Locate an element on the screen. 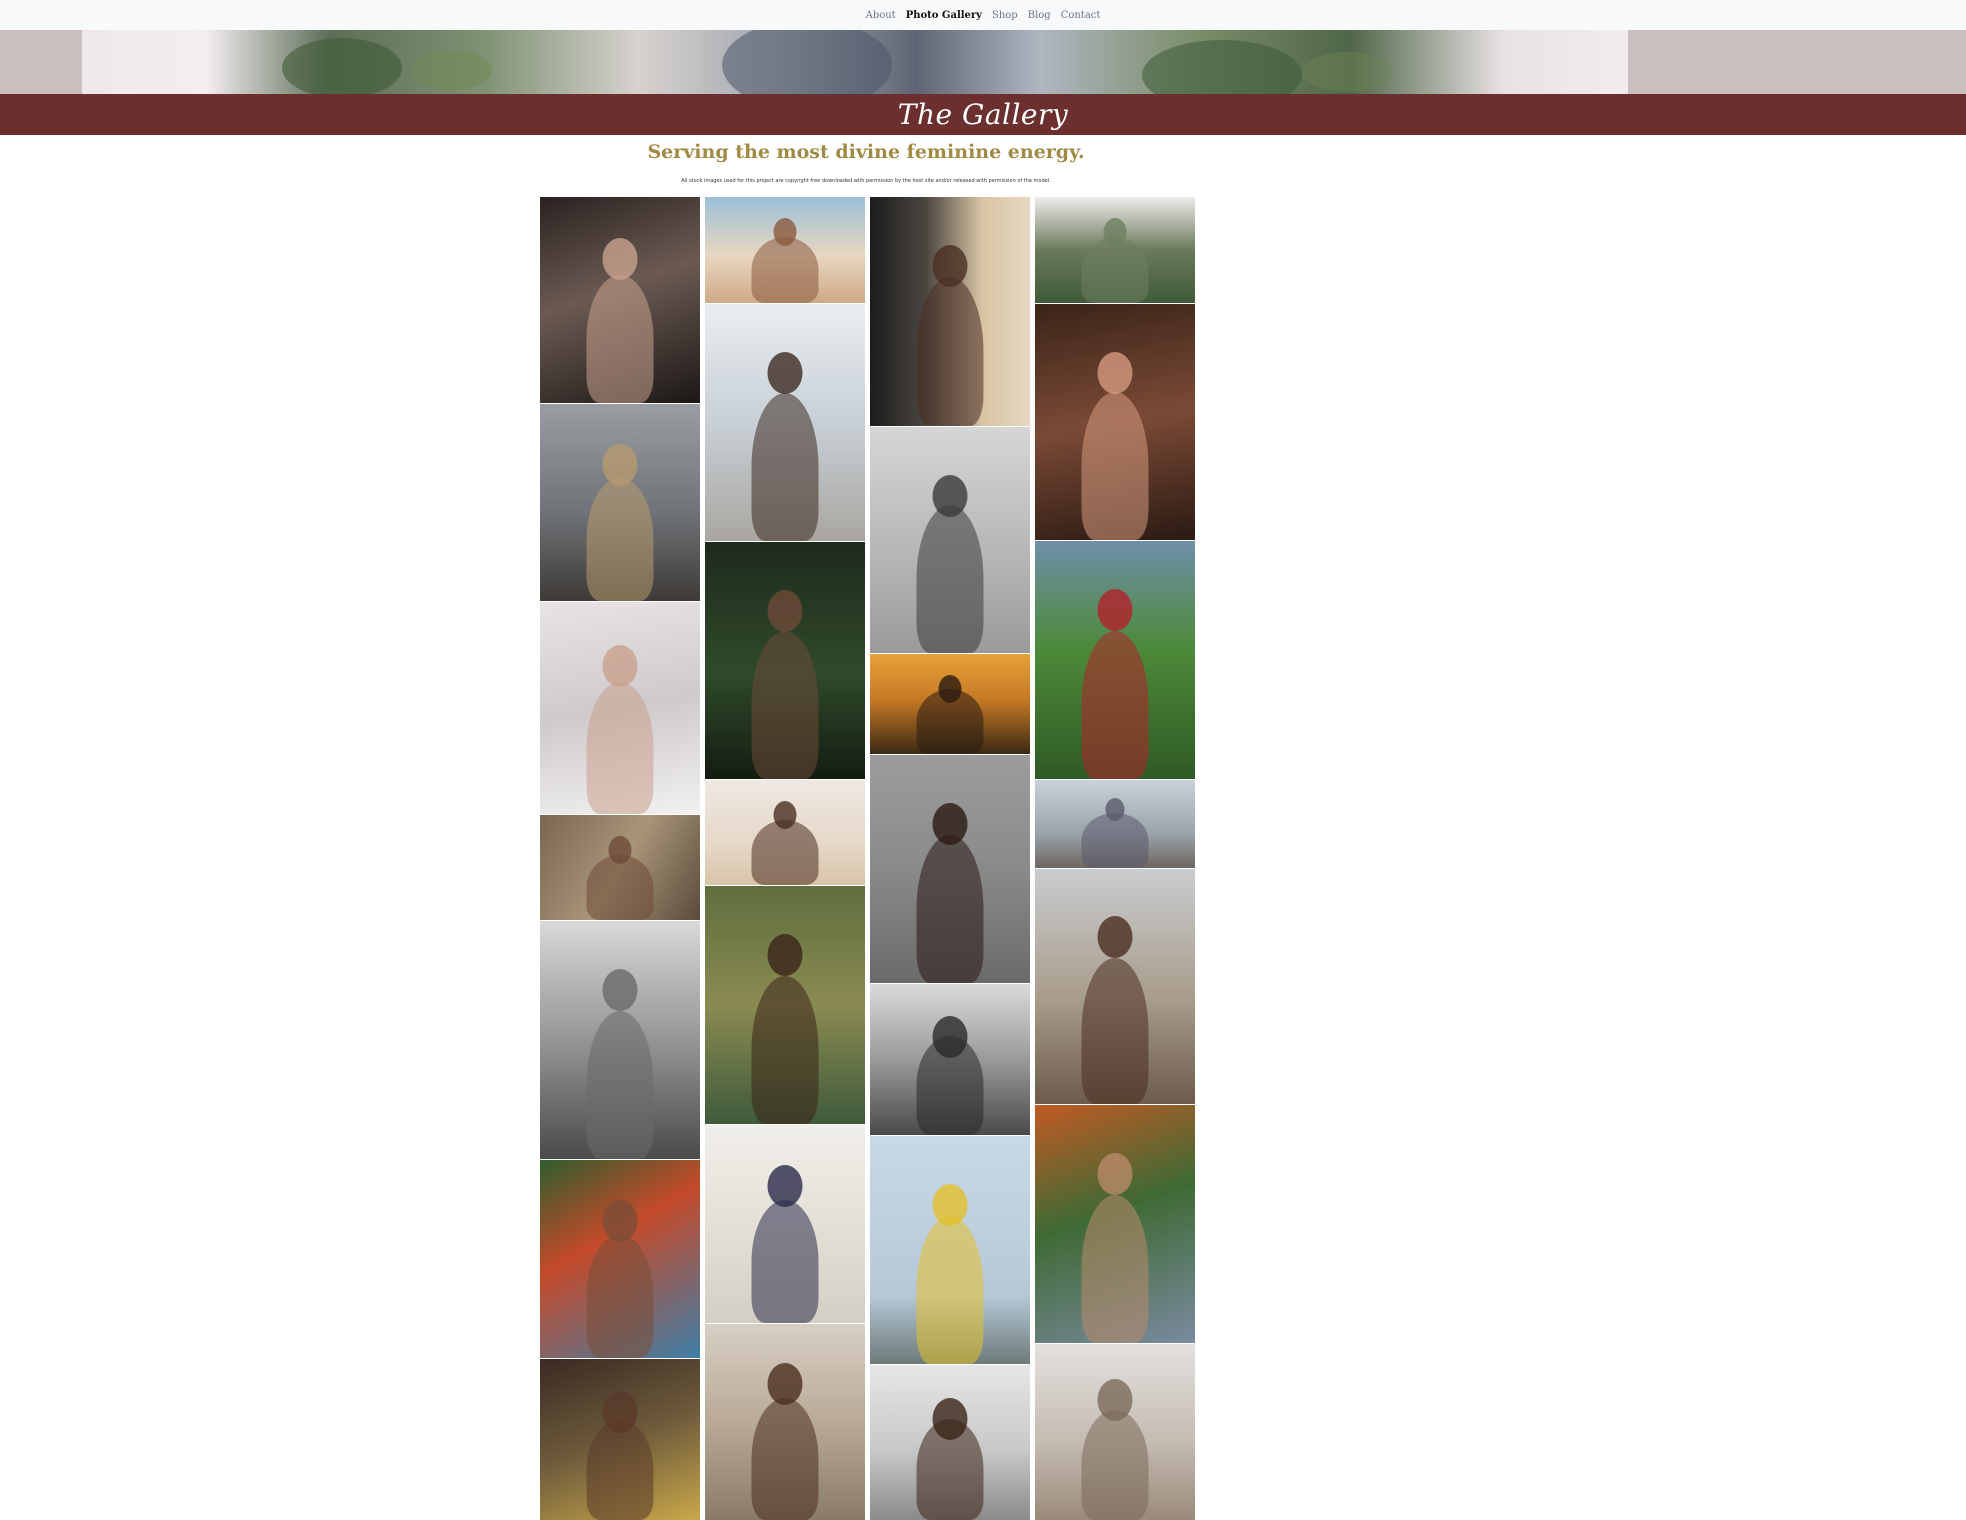 The width and height of the screenshot is (1966, 1520). nav-item-contact: Contact is located at coordinates (1081, 15).